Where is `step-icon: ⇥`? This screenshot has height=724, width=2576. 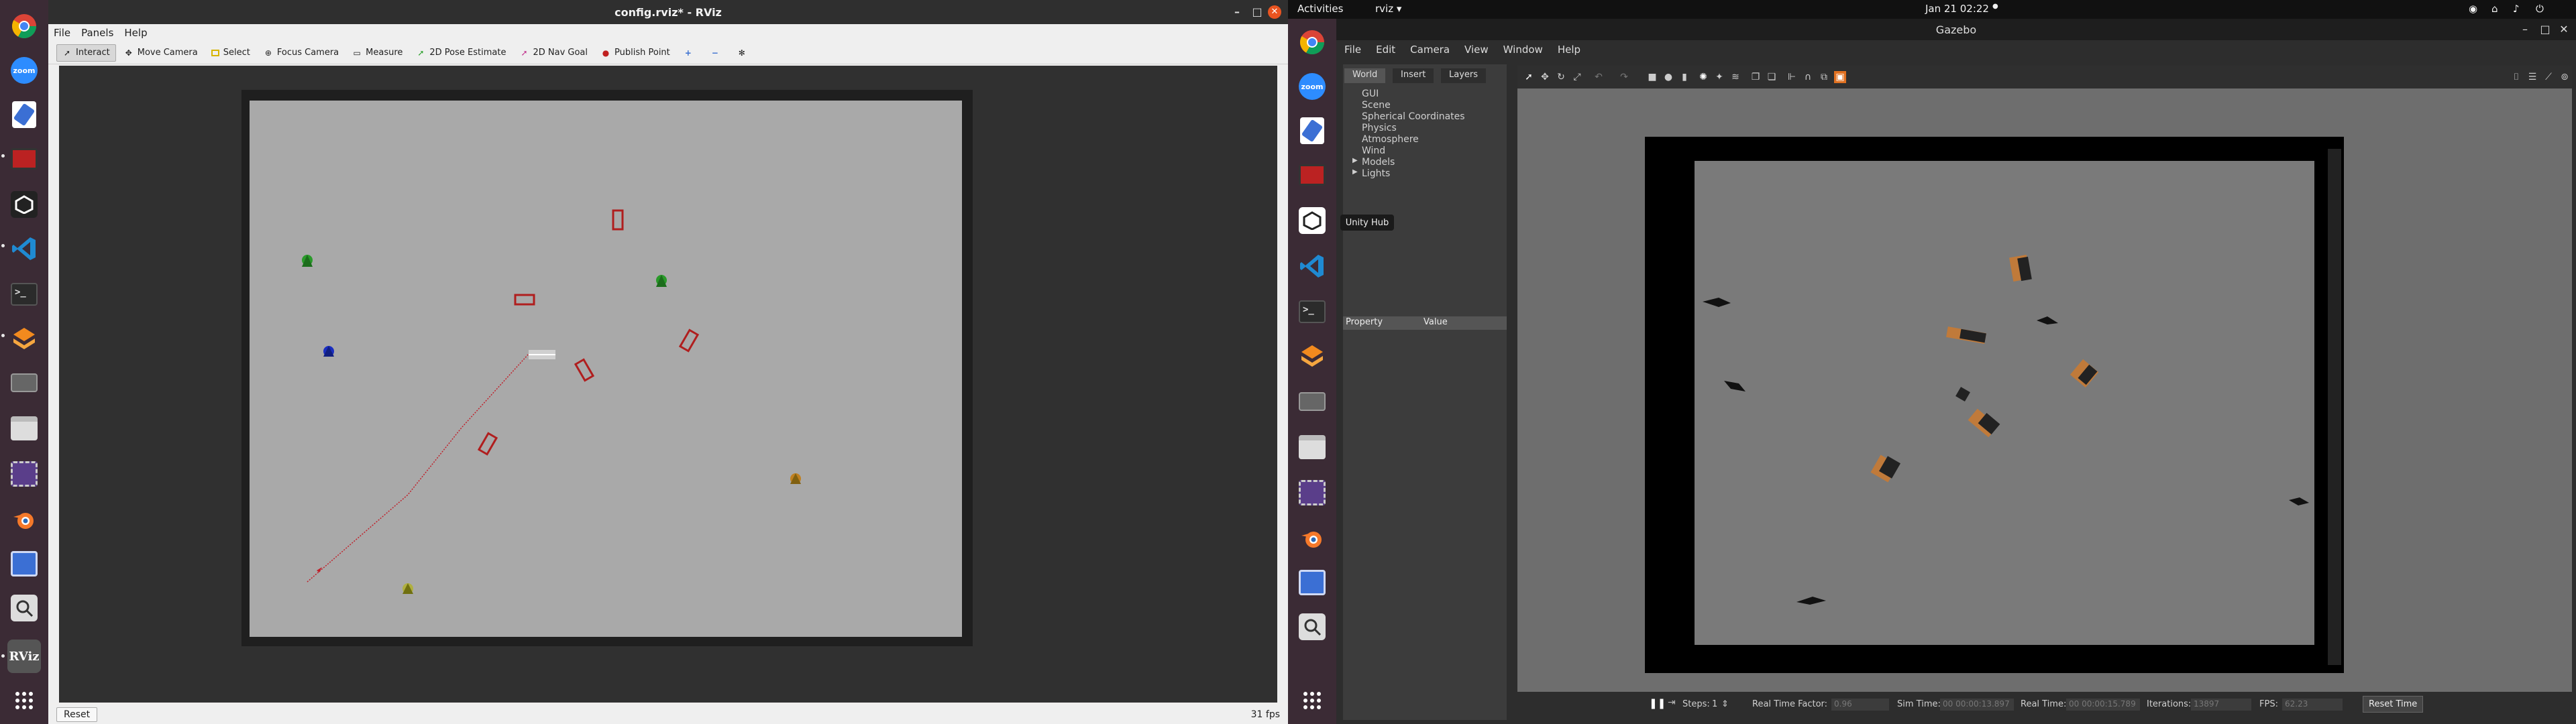 step-icon: ⇥ is located at coordinates (1672, 702).